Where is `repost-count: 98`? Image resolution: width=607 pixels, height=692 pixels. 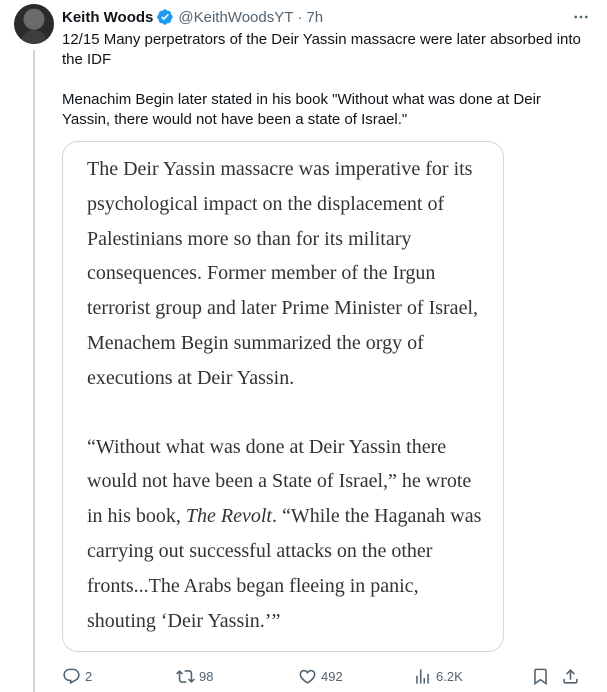 repost-count: 98 is located at coordinates (206, 676).